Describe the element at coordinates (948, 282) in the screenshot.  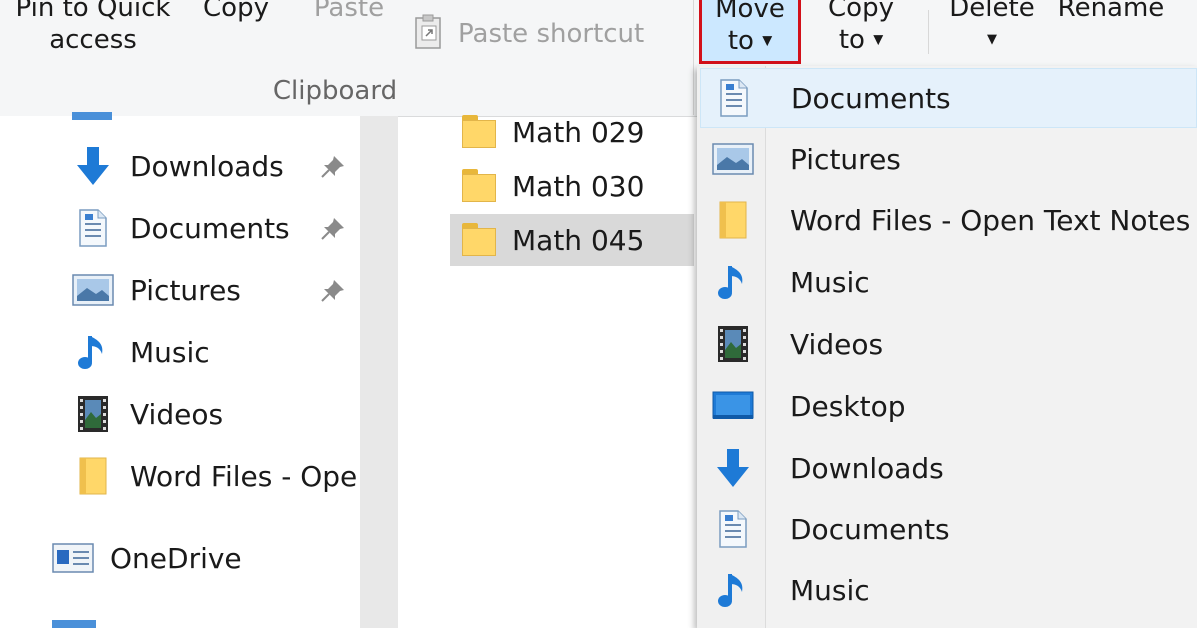
I see `menu-item-music: Music` at that location.